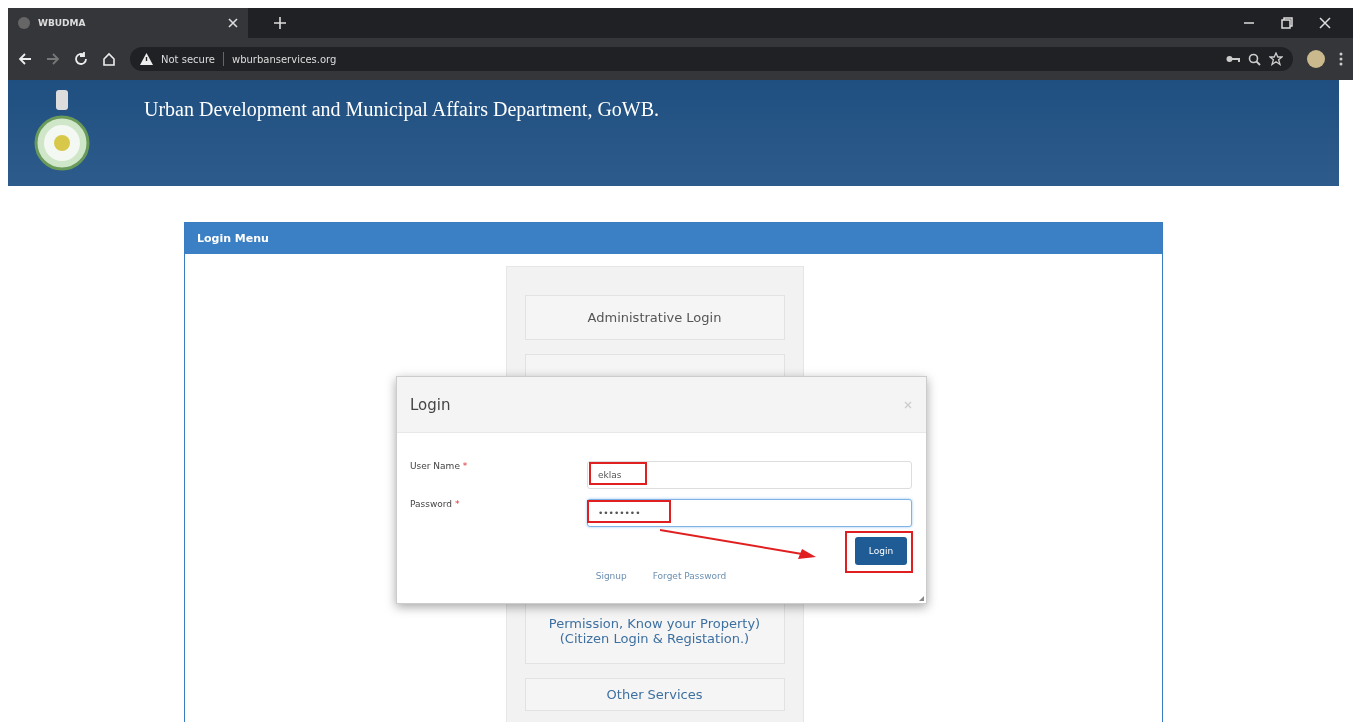 Image resolution: width=1361 pixels, height=722 pixels. I want to click on link: Forget Password, so click(689, 576).